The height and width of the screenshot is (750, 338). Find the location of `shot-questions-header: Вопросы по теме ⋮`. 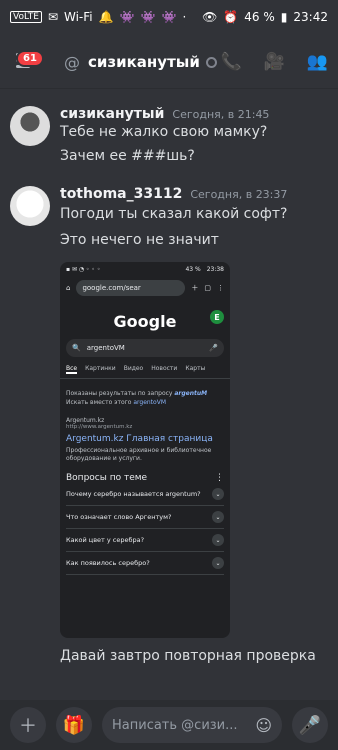

shot-questions-header: Вопросы по теме ⋮ is located at coordinates (145, 478).